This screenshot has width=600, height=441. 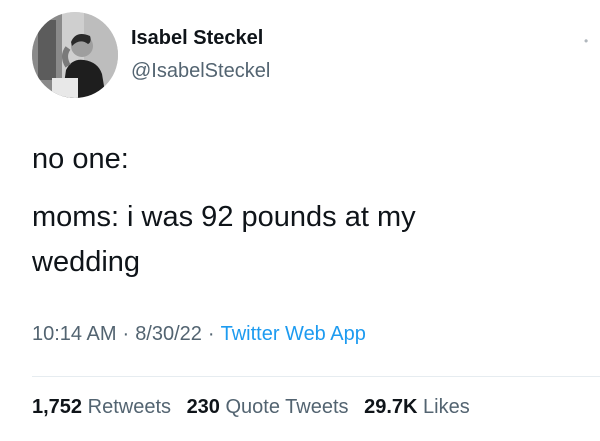 I want to click on tweet-metadata: 10:14 AM · 8/30/22 · Twitter Web App, so click(x=199, y=334).